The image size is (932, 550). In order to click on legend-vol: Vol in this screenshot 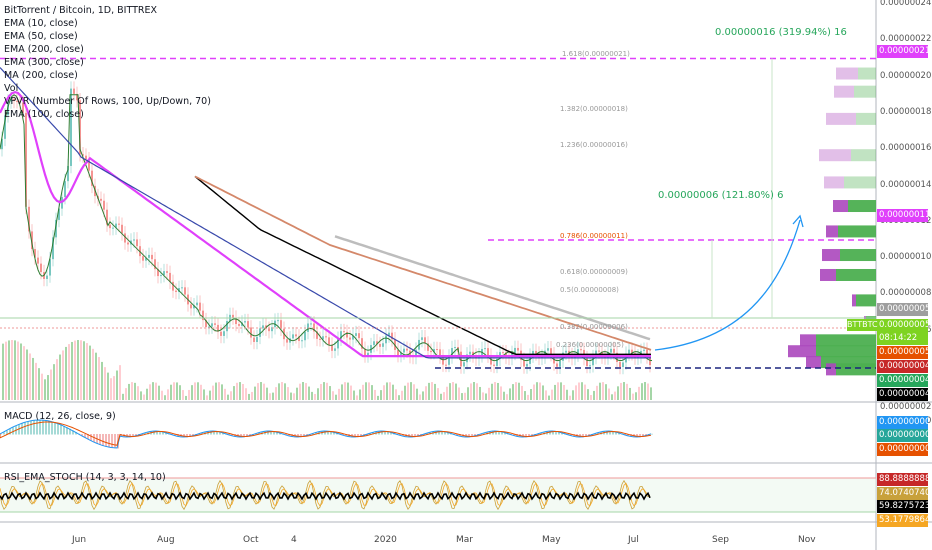, I will do `click(107, 88)`.